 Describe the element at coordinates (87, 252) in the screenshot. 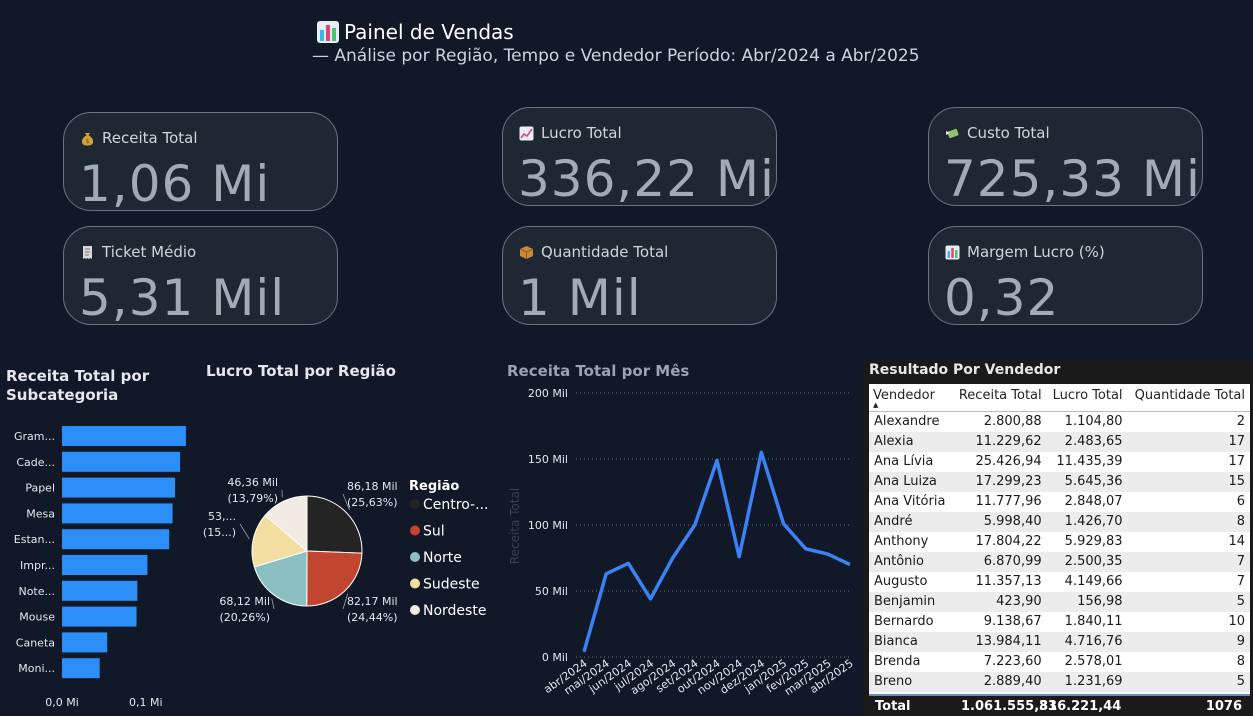

I see `receipt-icon` at that location.